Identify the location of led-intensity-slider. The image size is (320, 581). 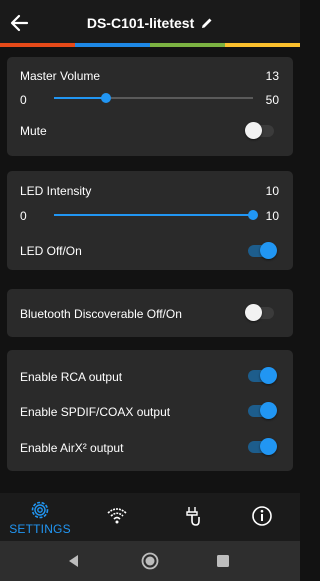
(156, 215).